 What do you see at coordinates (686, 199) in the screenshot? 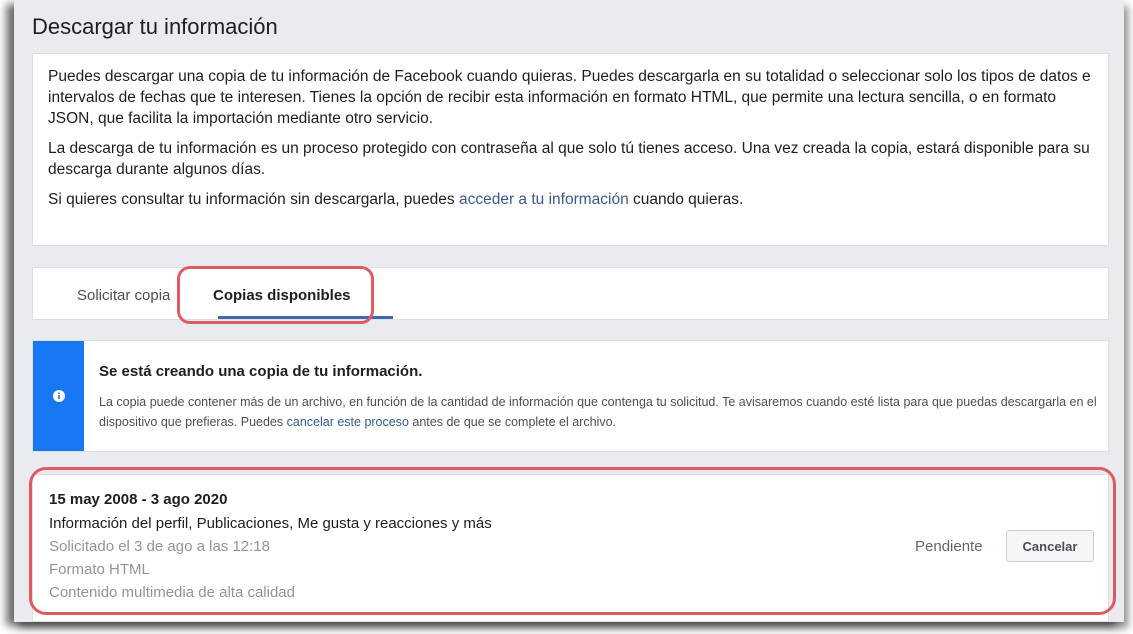
I see `intro-text-after-link: cuando quieras.` at bounding box center [686, 199].